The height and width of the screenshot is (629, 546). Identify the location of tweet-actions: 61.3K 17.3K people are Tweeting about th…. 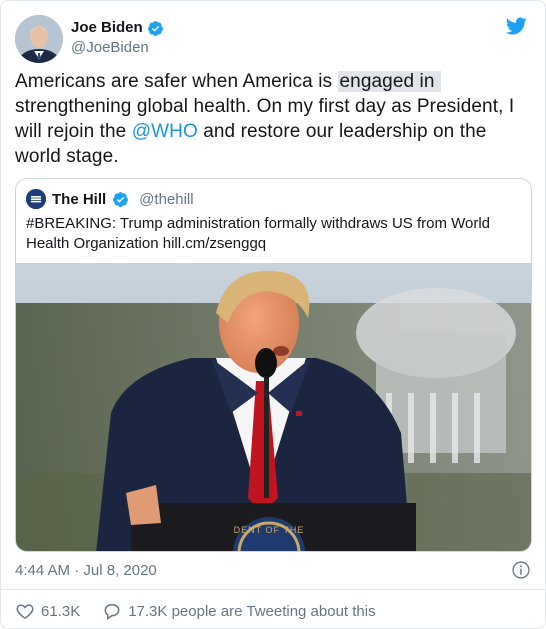
(195, 611).